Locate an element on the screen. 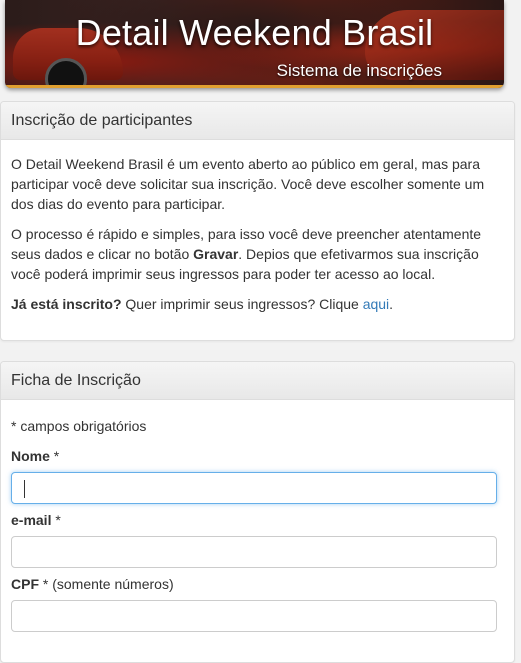 Image resolution: width=521 pixels, height=663 pixels. email-input is located at coordinates (254, 552).